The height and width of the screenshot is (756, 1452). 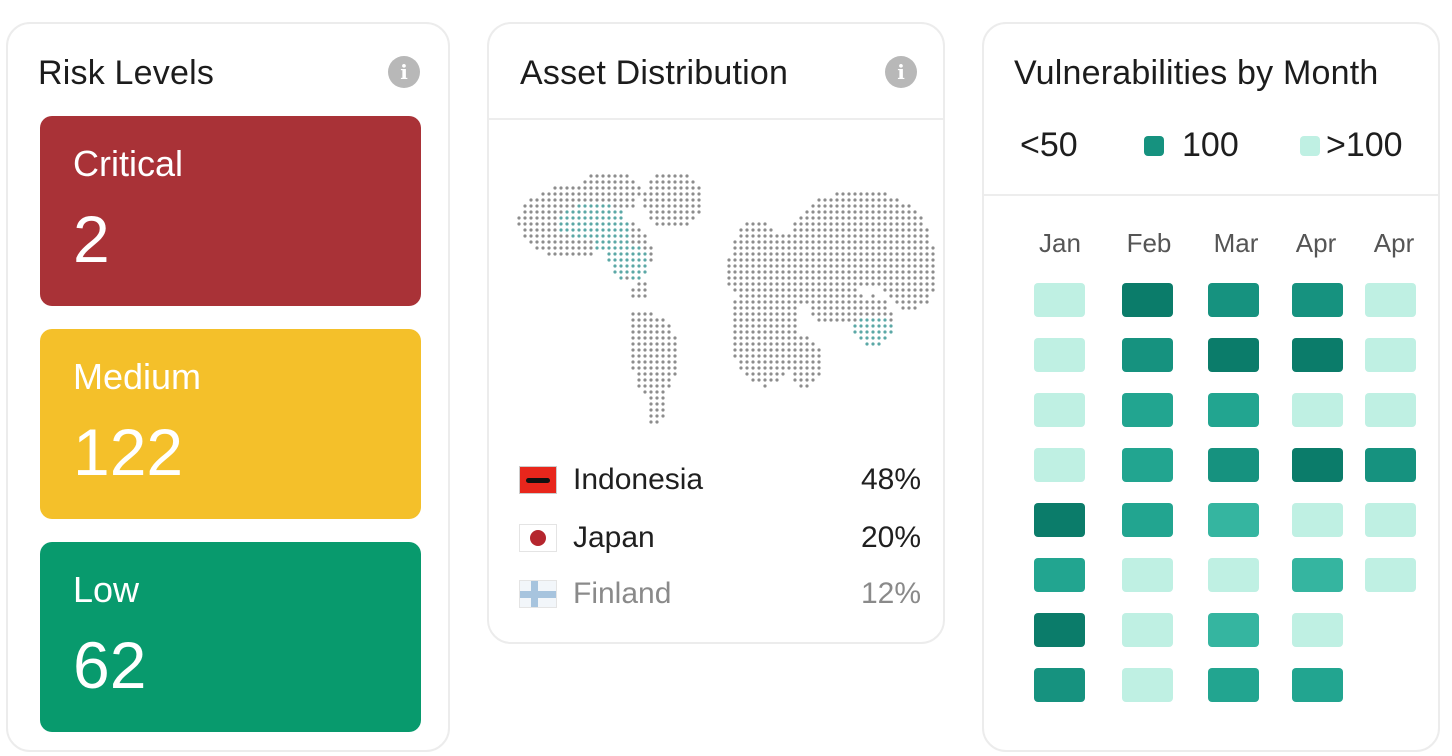 What do you see at coordinates (720, 538) in the screenshot?
I see `country-row-japan: Japan 20%` at bounding box center [720, 538].